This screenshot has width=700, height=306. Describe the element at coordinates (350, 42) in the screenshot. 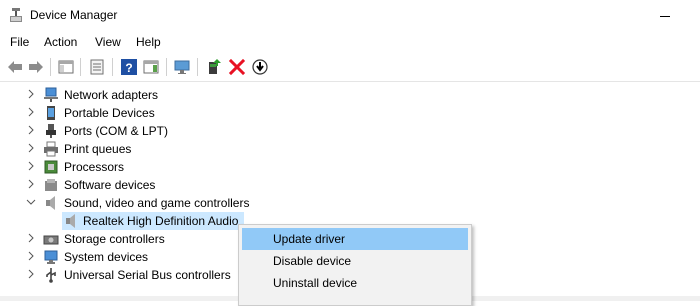

I see `menu-bar: File Action View Help` at that location.